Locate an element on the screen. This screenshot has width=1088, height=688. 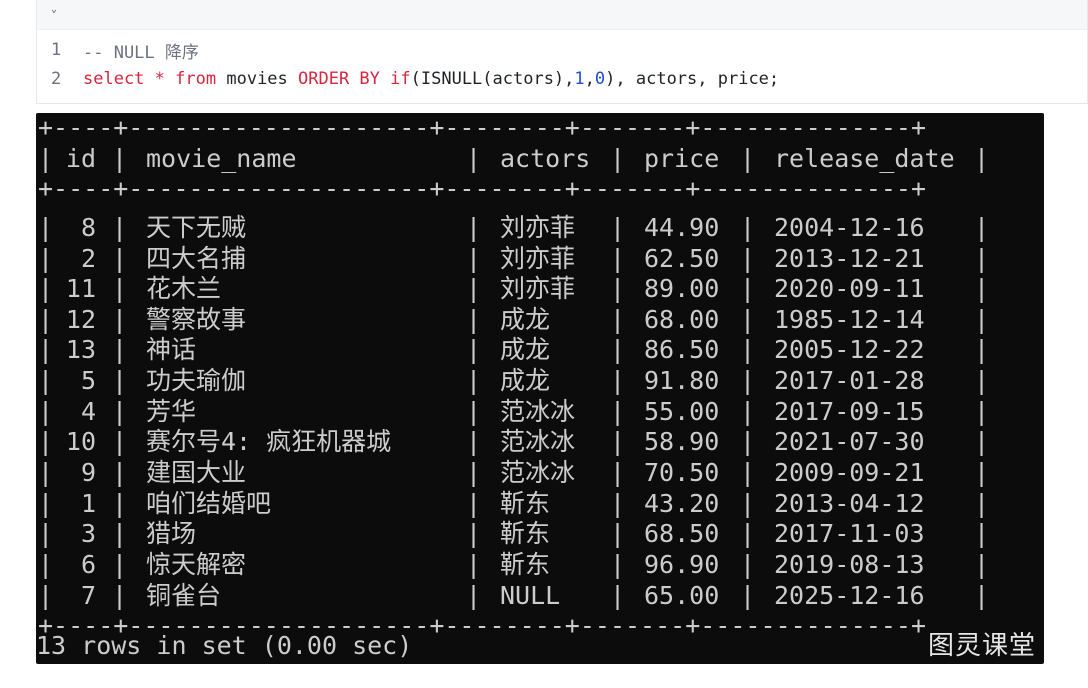
editor-toolbar: ⌄ is located at coordinates (562, 15).